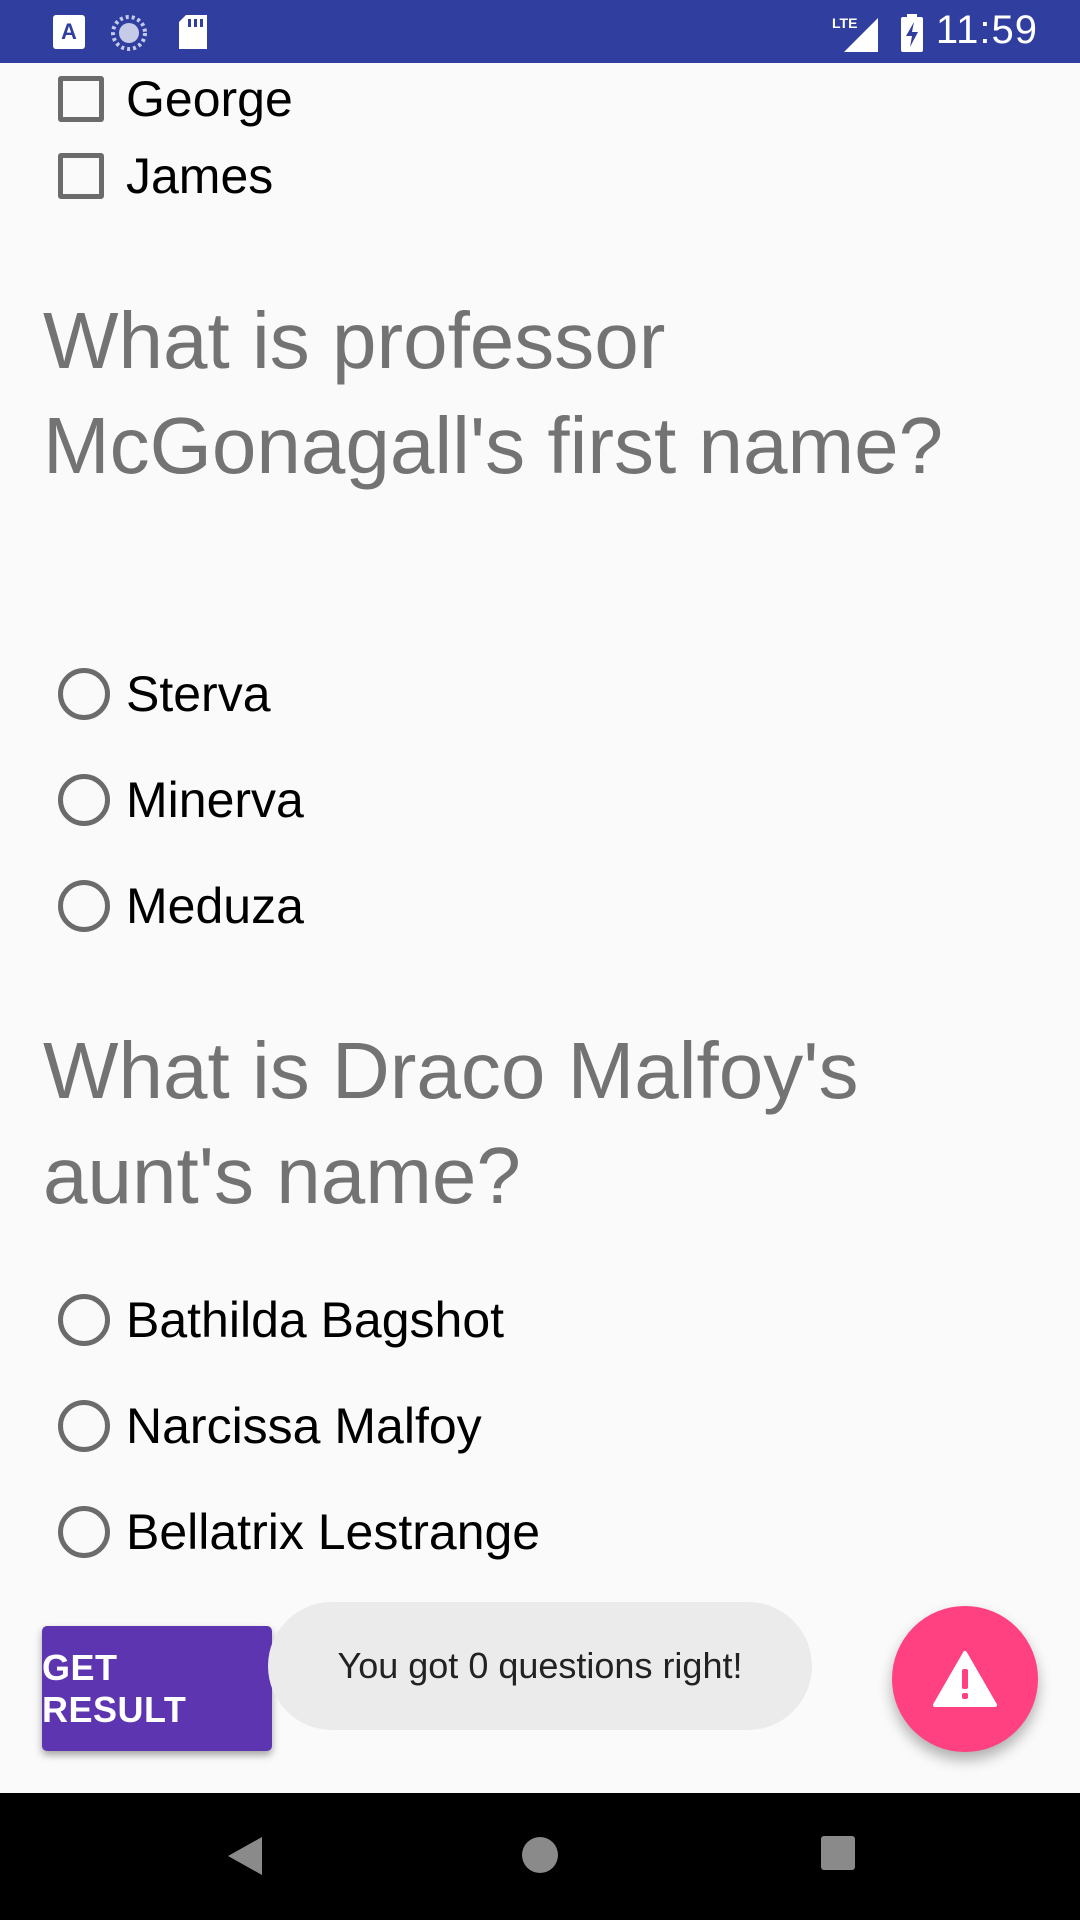 Image resolution: width=1080 pixels, height=1920 pixels. I want to click on sync-icon, so click(129, 33).